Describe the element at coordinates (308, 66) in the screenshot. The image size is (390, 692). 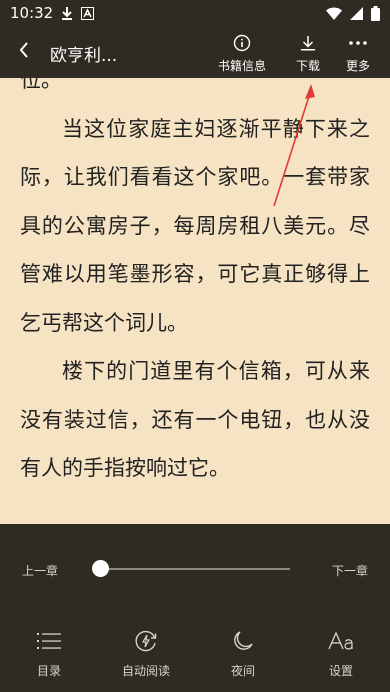
I see `download-label: 下载` at that location.